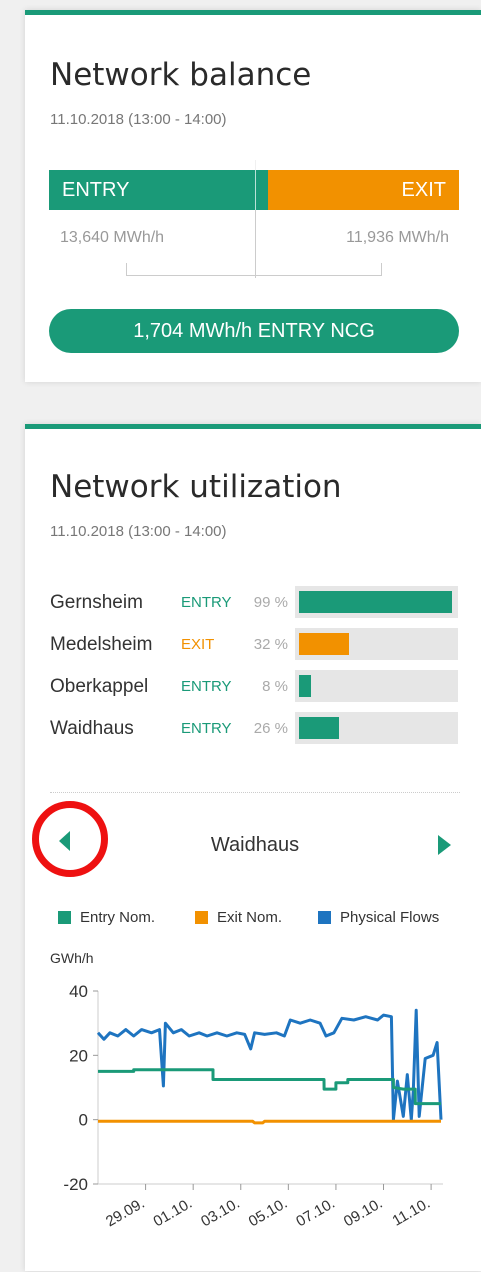 Image resolution: width=481 pixels, height=1272 pixels. Describe the element at coordinates (125, 1213) in the screenshot. I see `x-tick-label: 29.09.` at that location.